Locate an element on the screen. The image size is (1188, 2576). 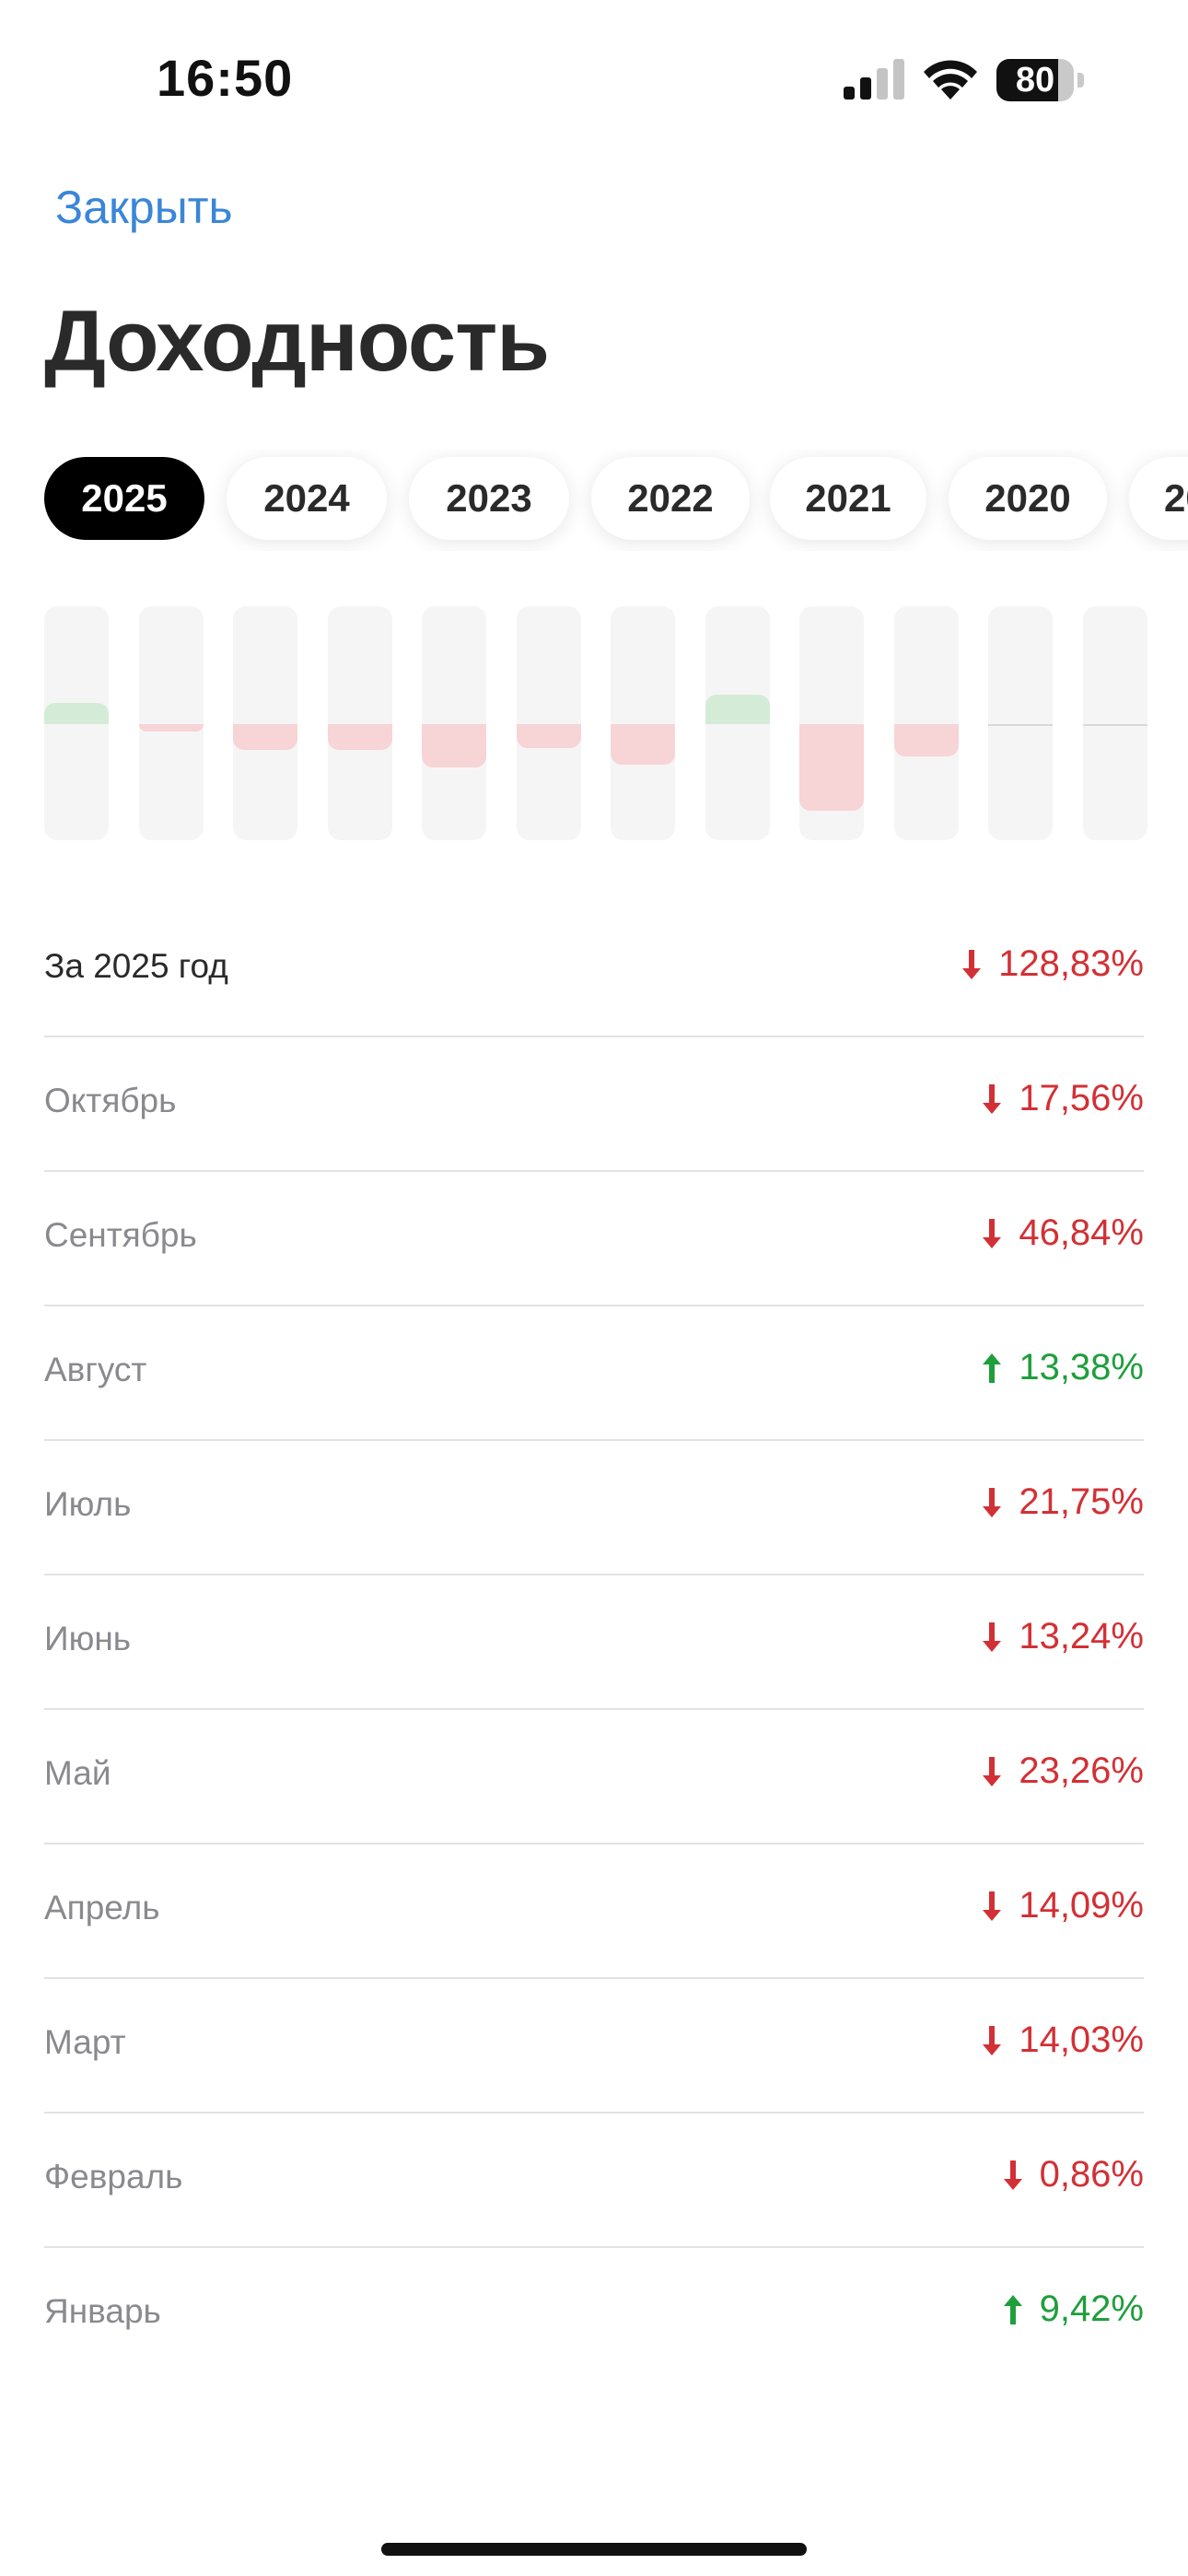
month-return: 9,42% is located at coordinates (1073, 2309).